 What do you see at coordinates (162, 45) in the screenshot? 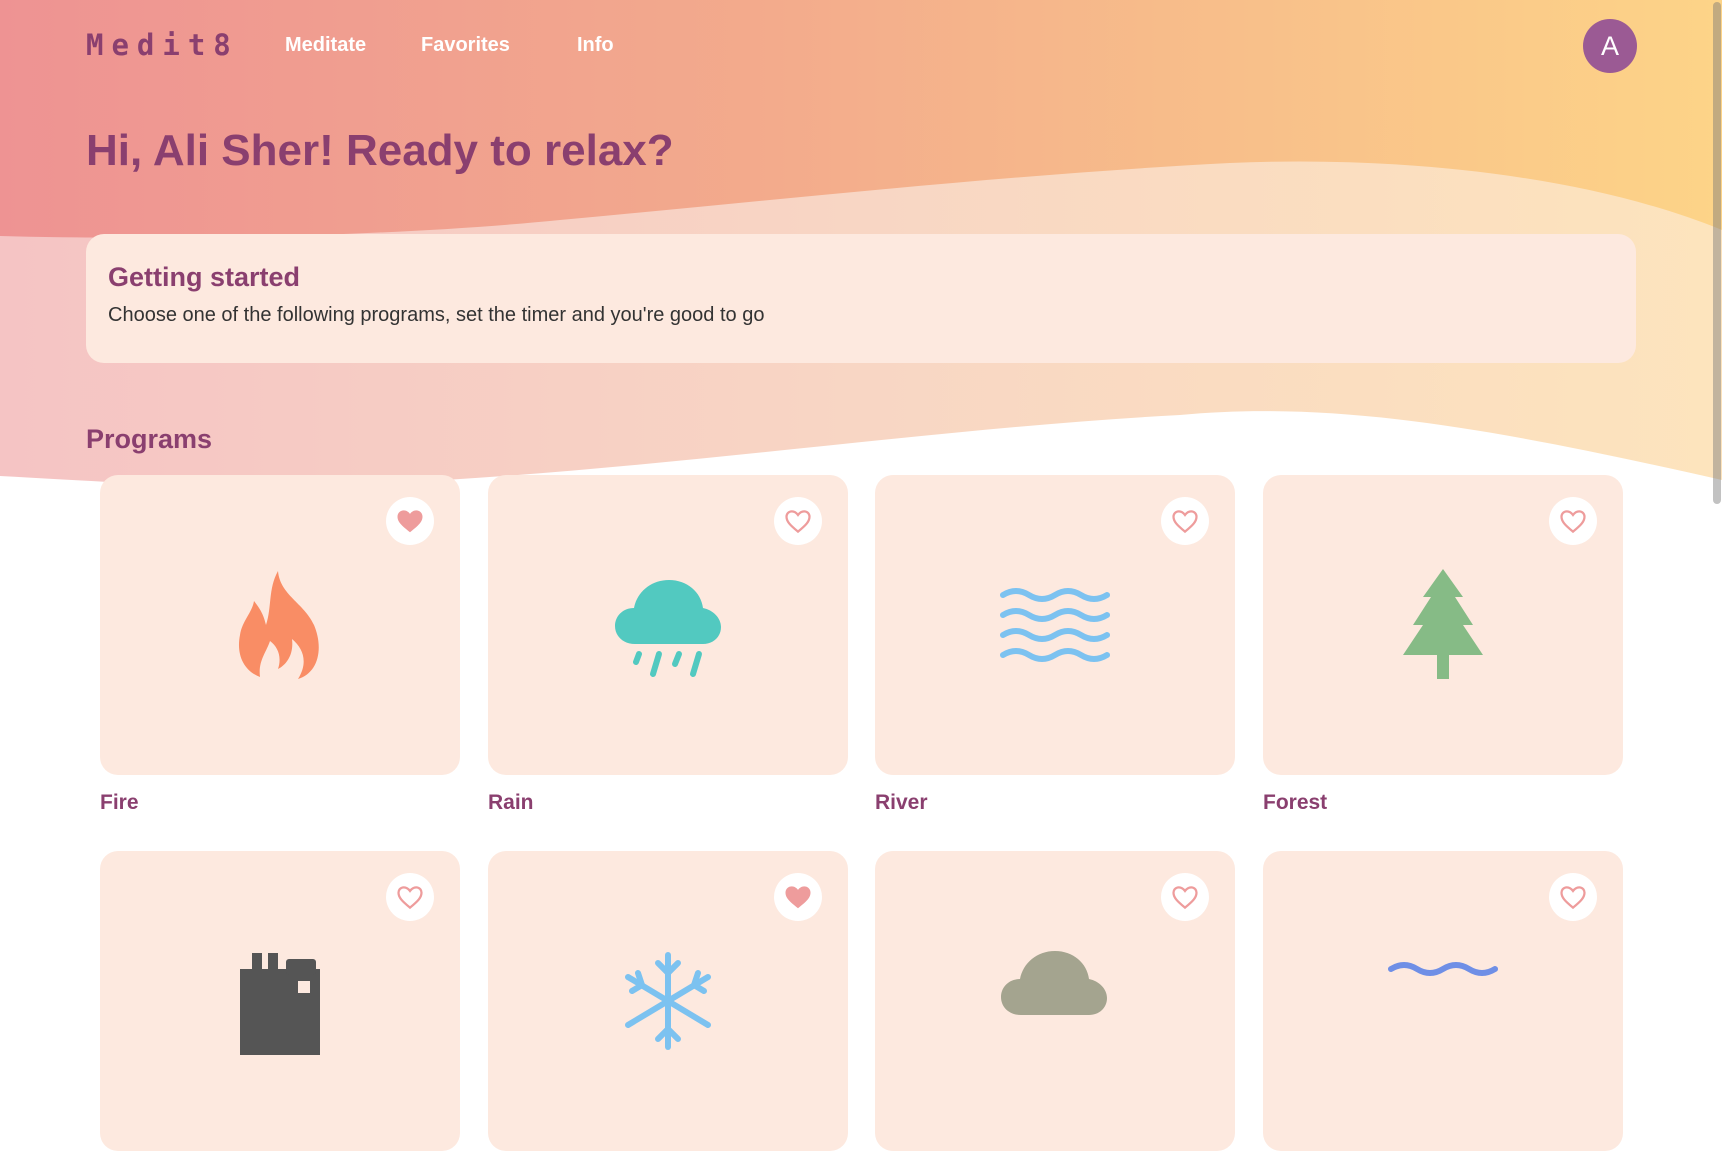
I see `app-logo: Medit8` at bounding box center [162, 45].